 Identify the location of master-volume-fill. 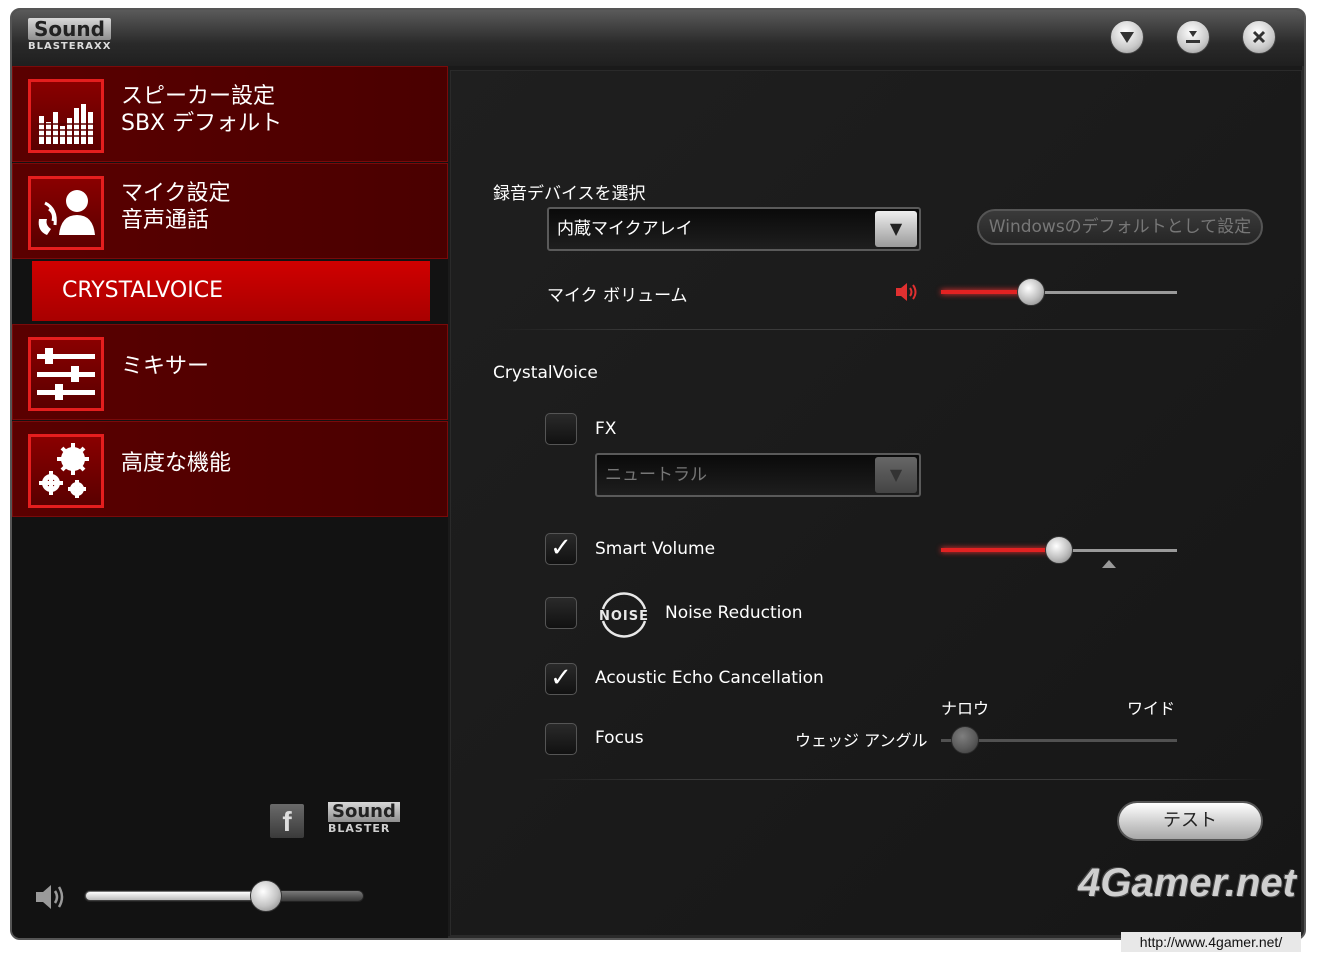
(176, 896).